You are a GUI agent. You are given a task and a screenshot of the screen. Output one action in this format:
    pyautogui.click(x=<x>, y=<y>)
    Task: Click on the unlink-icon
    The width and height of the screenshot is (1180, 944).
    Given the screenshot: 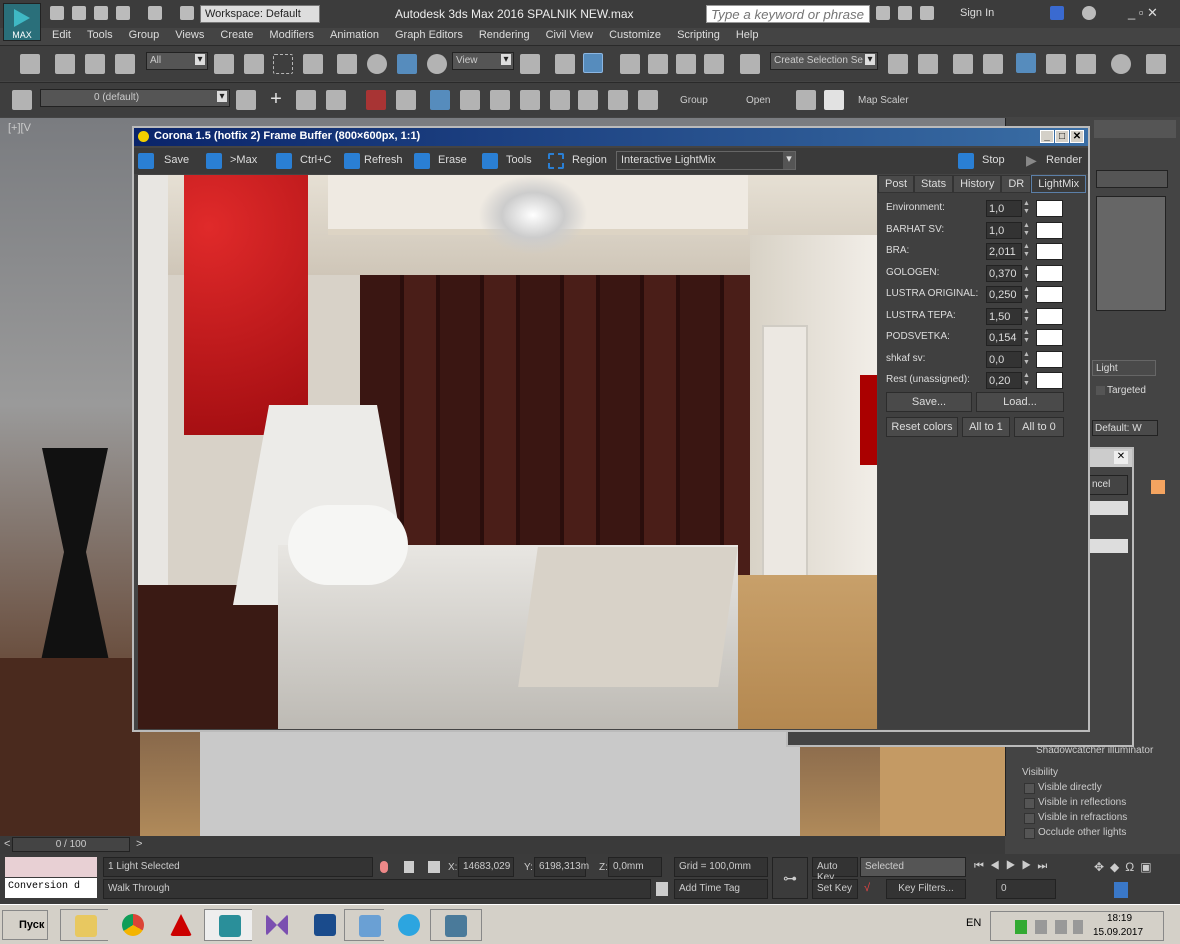 What is the action you would take?
    pyautogui.click(x=95, y=64)
    